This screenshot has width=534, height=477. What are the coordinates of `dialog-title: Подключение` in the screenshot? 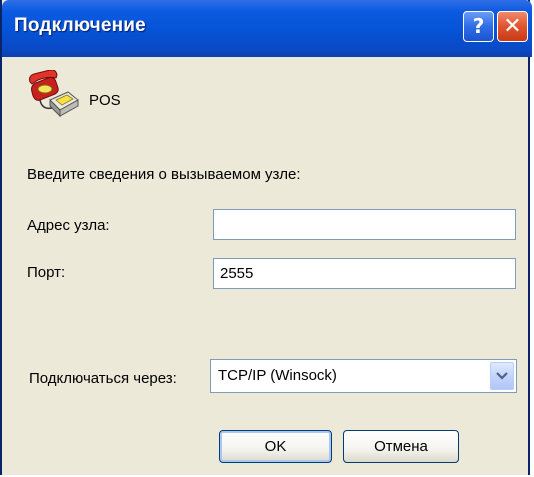 It's located at (80, 25).